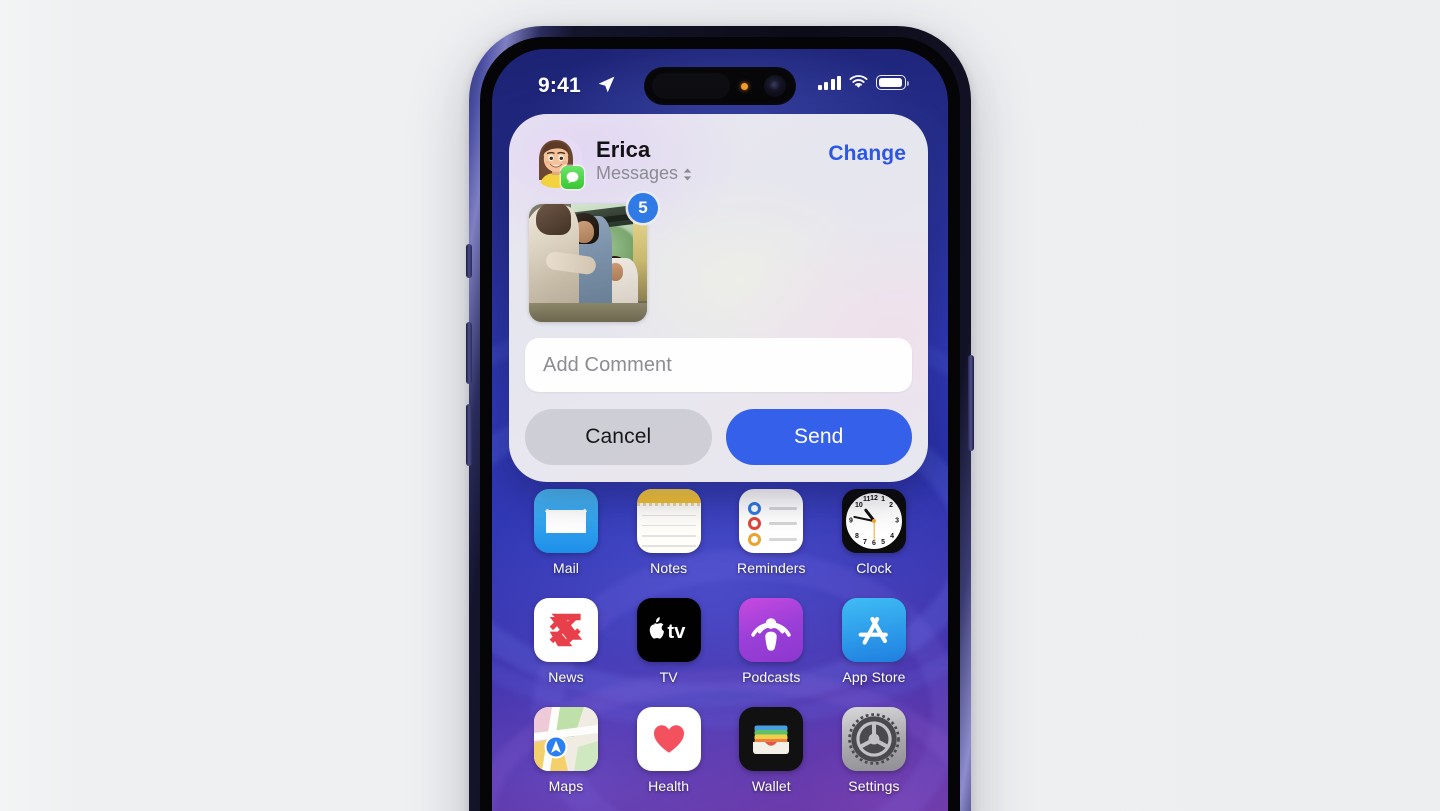 This screenshot has width=1440, height=811. I want to click on app-label: Wallet, so click(771, 786).